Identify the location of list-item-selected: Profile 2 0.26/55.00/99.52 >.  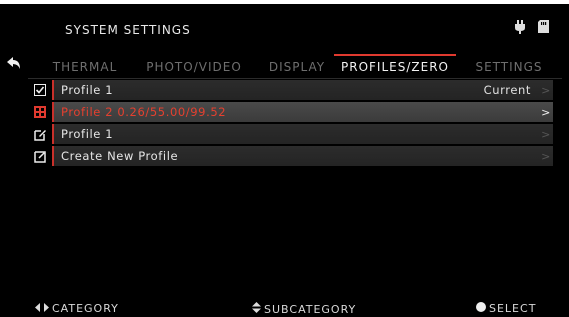
(290, 112).